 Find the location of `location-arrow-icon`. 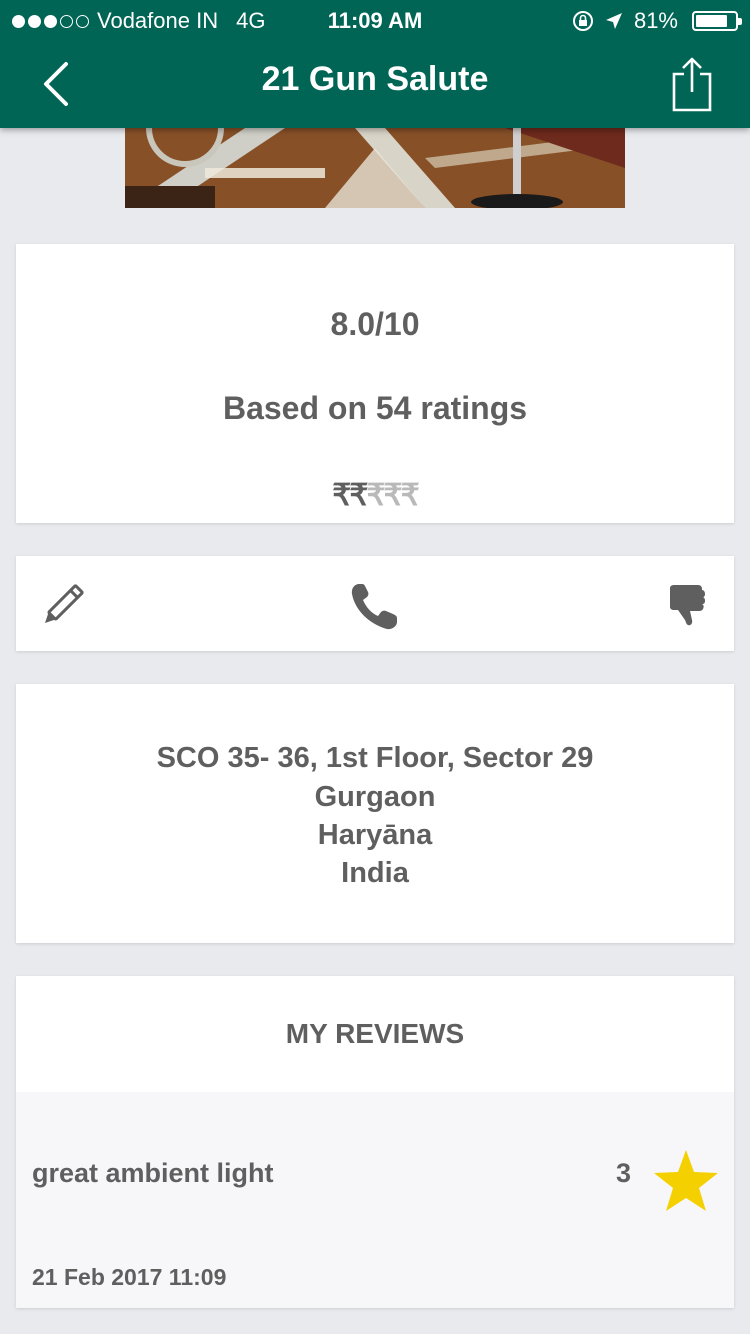

location-arrow-icon is located at coordinates (613, 21).